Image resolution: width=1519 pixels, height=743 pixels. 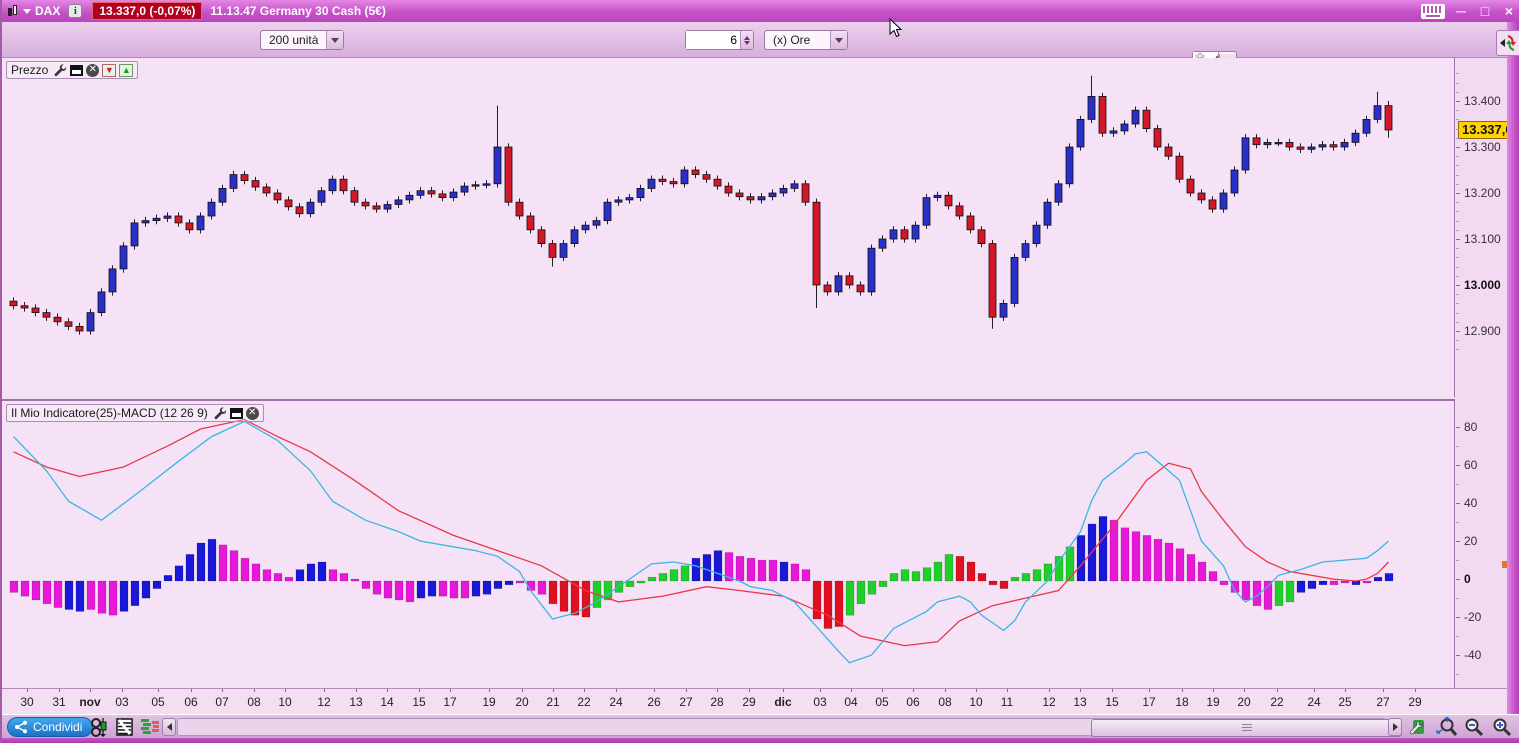 I want to click on date-label: 22, so click(x=1277, y=702).